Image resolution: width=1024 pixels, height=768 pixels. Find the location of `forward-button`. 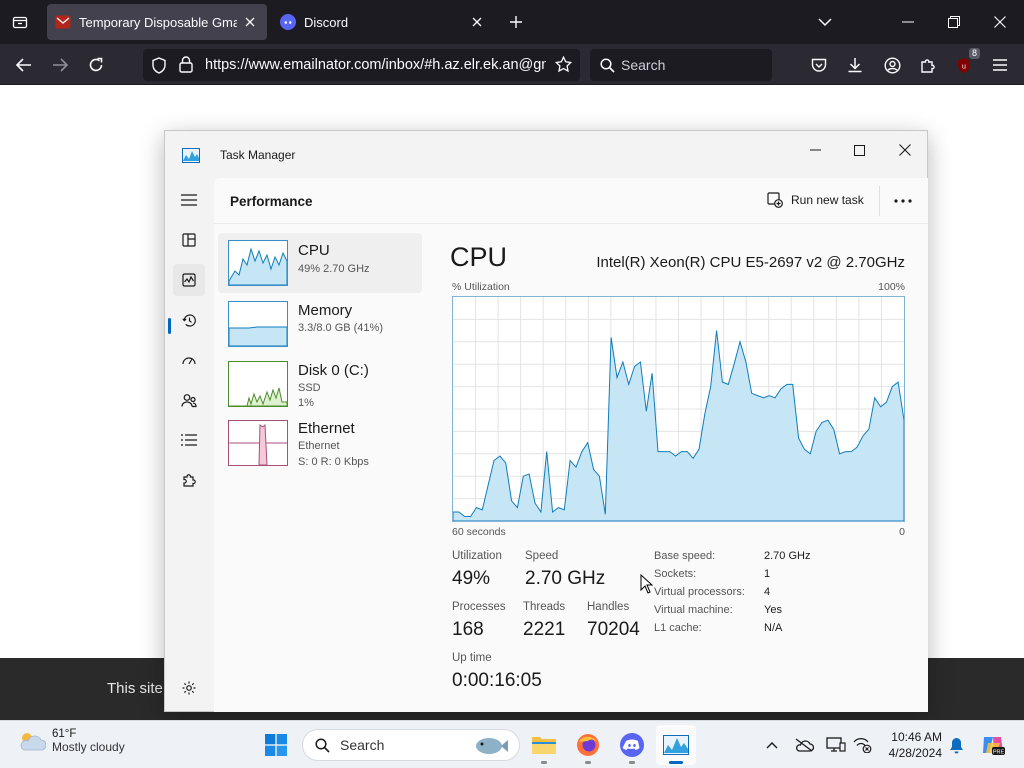

forward-button is located at coordinates (60, 65).